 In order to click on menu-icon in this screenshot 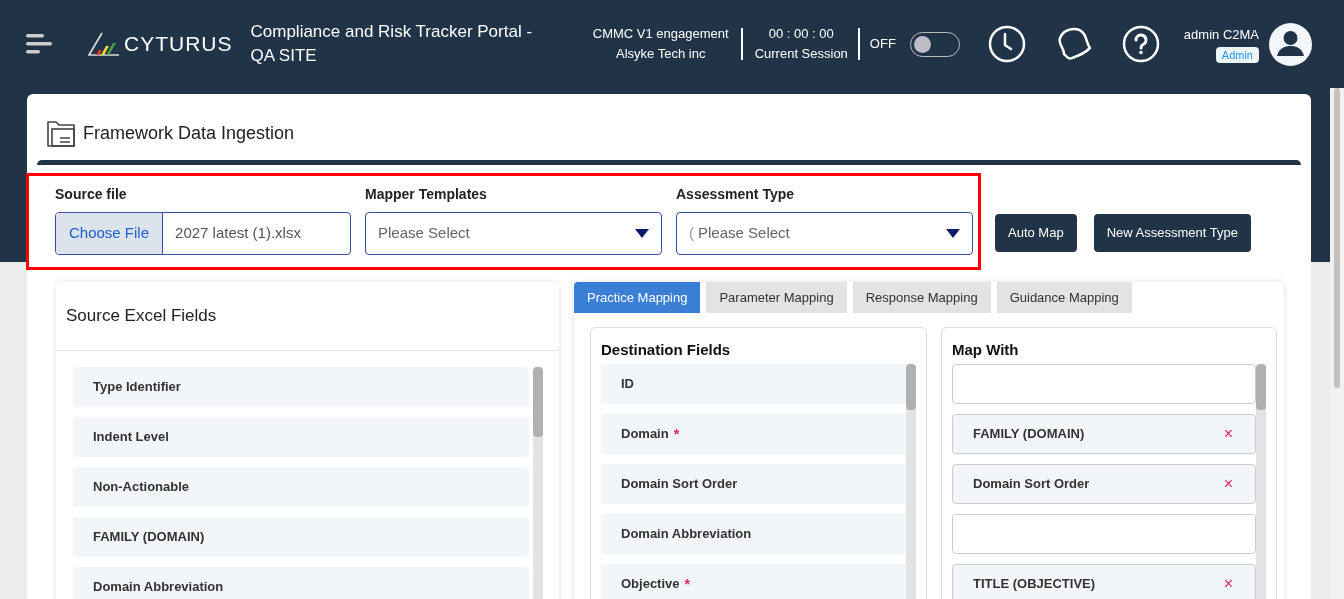, I will do `click(39, 44)`.